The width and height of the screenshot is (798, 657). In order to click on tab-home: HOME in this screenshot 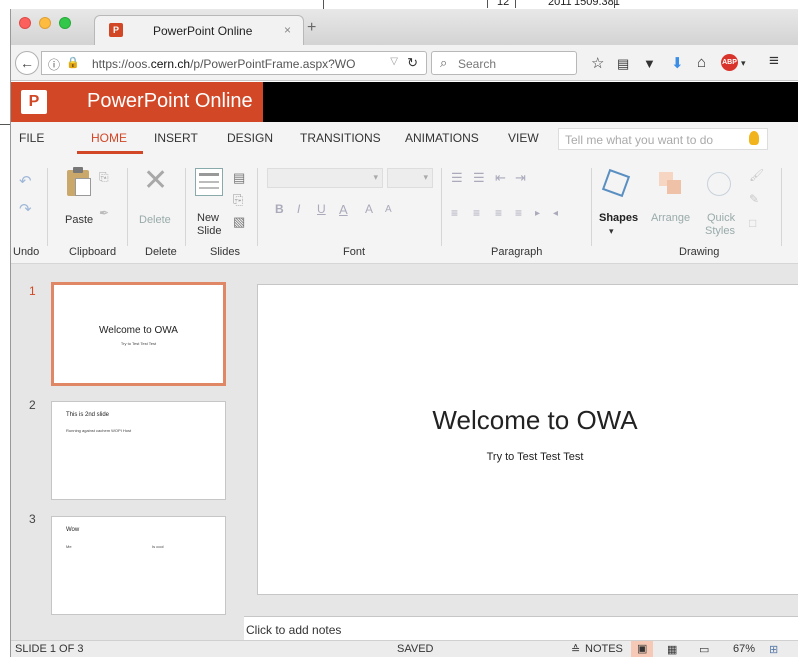, I will do `click(109, 138)`.